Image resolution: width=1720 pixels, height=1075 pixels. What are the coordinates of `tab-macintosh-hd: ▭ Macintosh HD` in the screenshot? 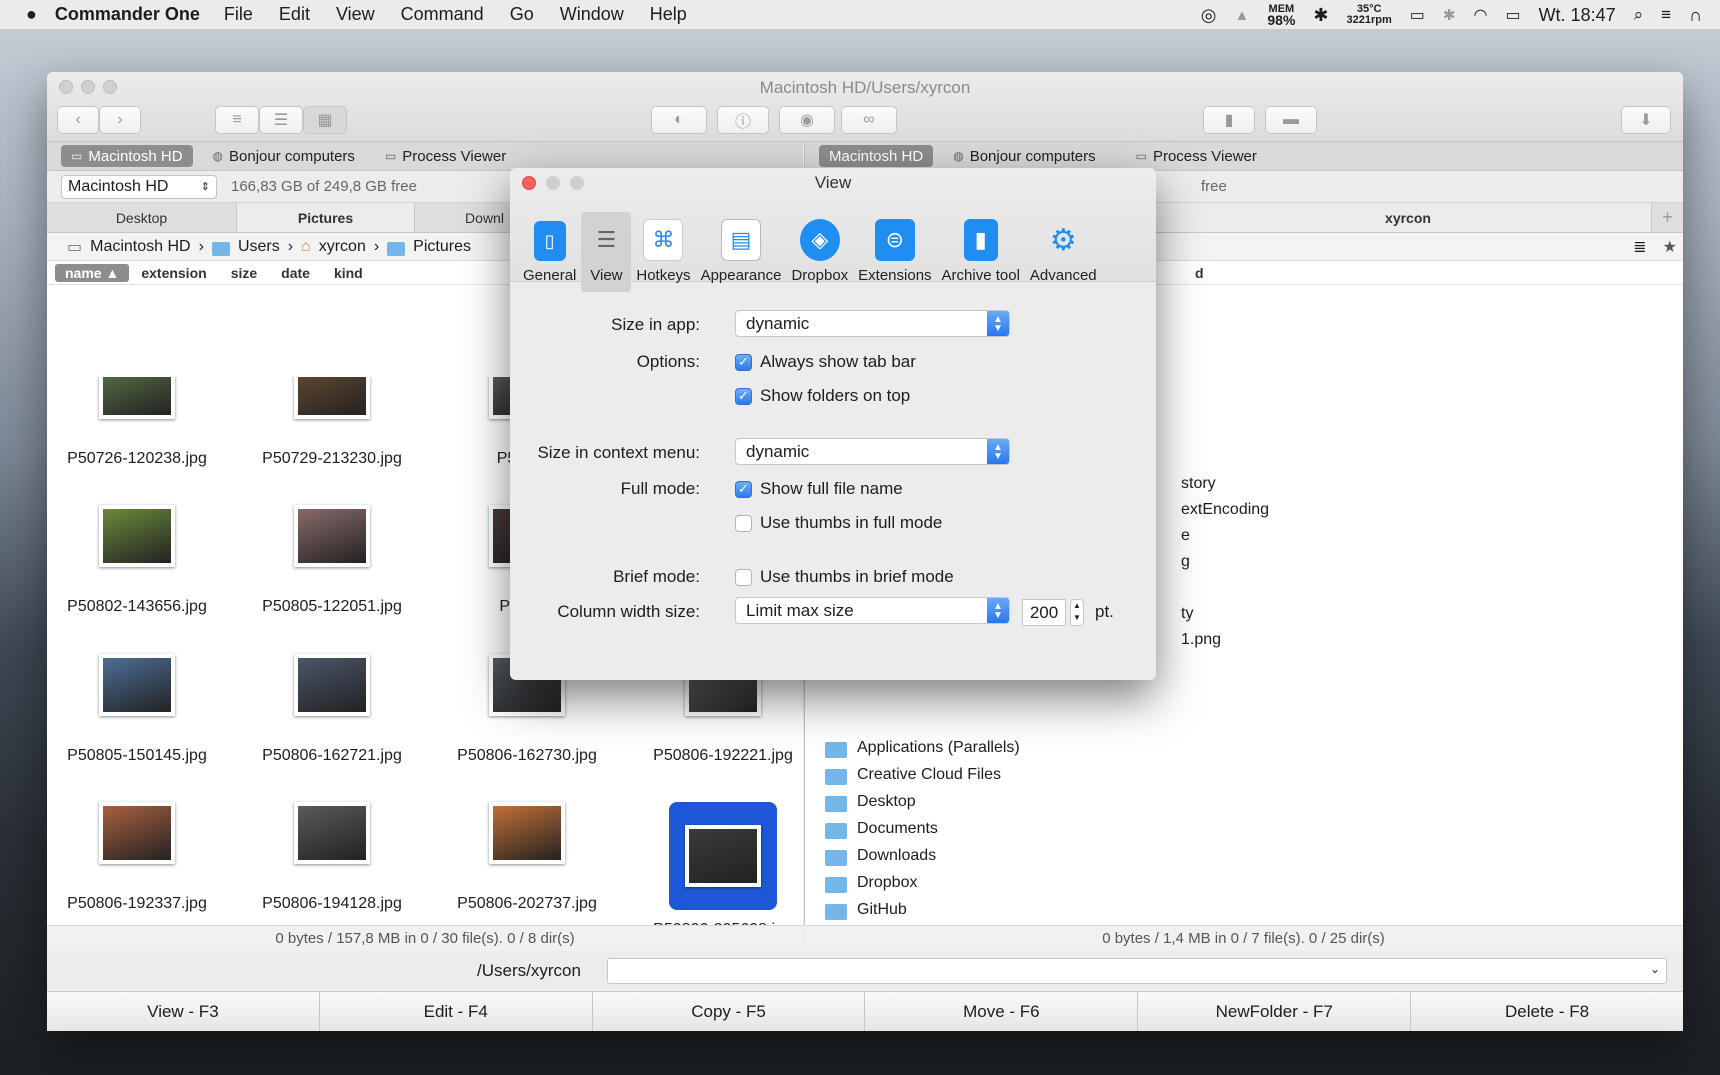 It's located at (127, 156).